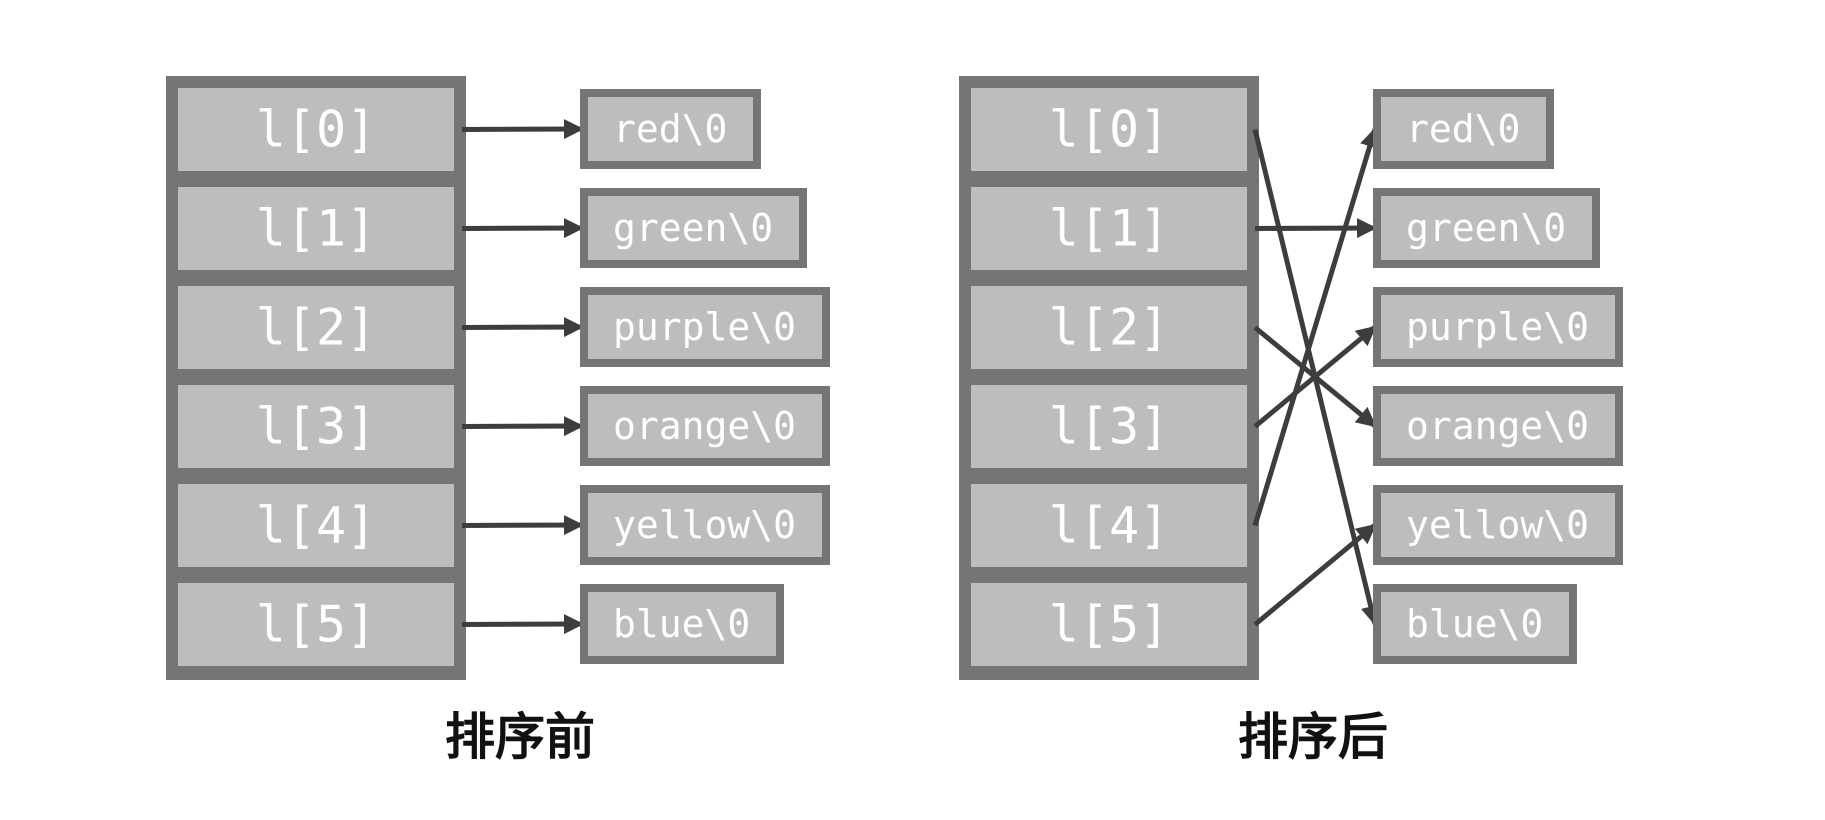 This screenshot has height=820, width=1825. What do you see at coordinates (520, 736) in the screenshot?
I see `panel-caption: 排序前` at bounding box center [520, 736].